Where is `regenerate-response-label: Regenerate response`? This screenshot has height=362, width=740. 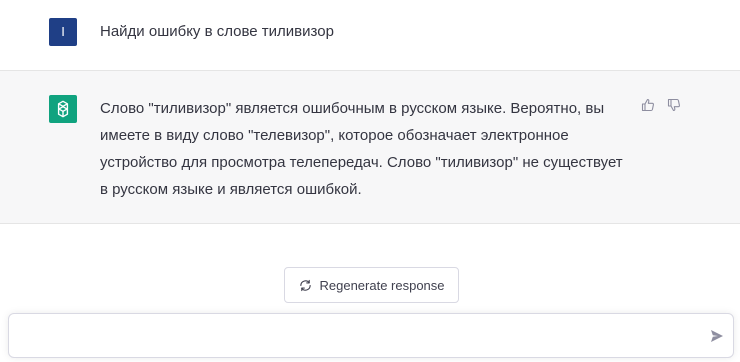 regenerate-response-label: Regenerate response is located at coordinates (382, 285).